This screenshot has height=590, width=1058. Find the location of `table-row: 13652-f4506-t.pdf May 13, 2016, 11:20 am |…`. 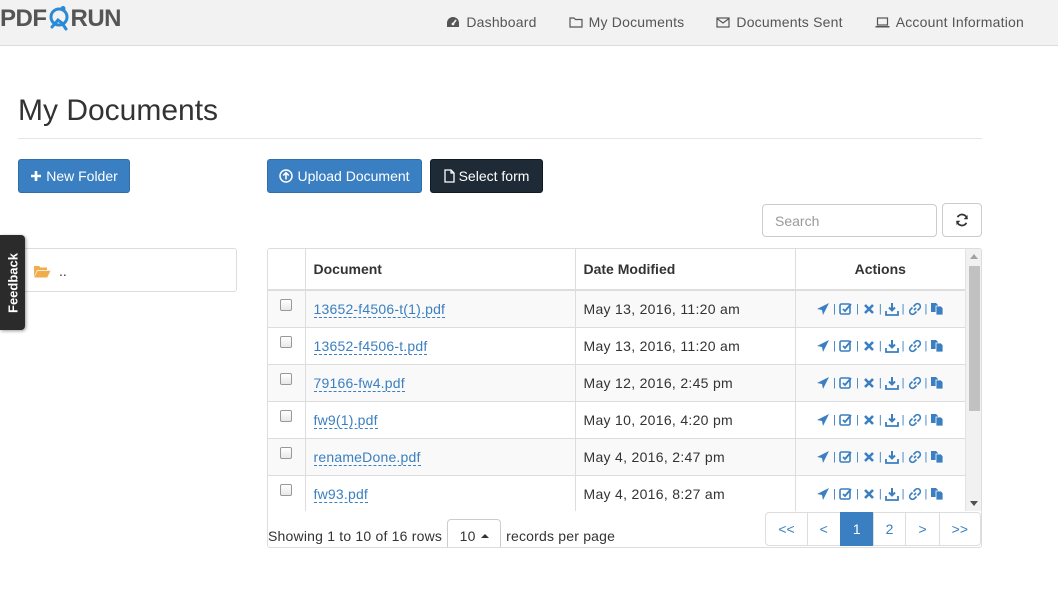

table-row: 13652-f4506-t.pdf May 13, 2016, 11:20 am |… is located at coordinates (616, 346).